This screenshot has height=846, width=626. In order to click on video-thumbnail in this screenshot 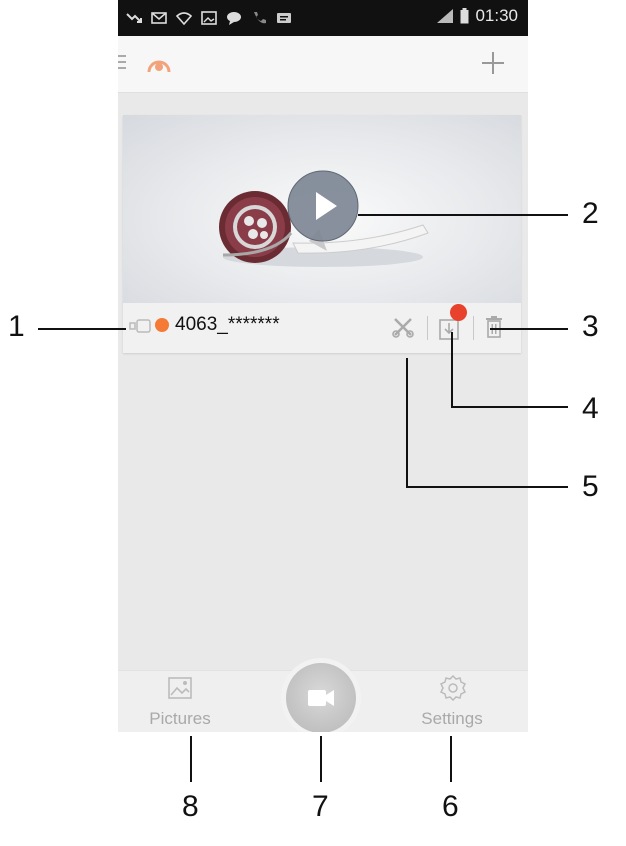, I will do `click(322, 209)`.